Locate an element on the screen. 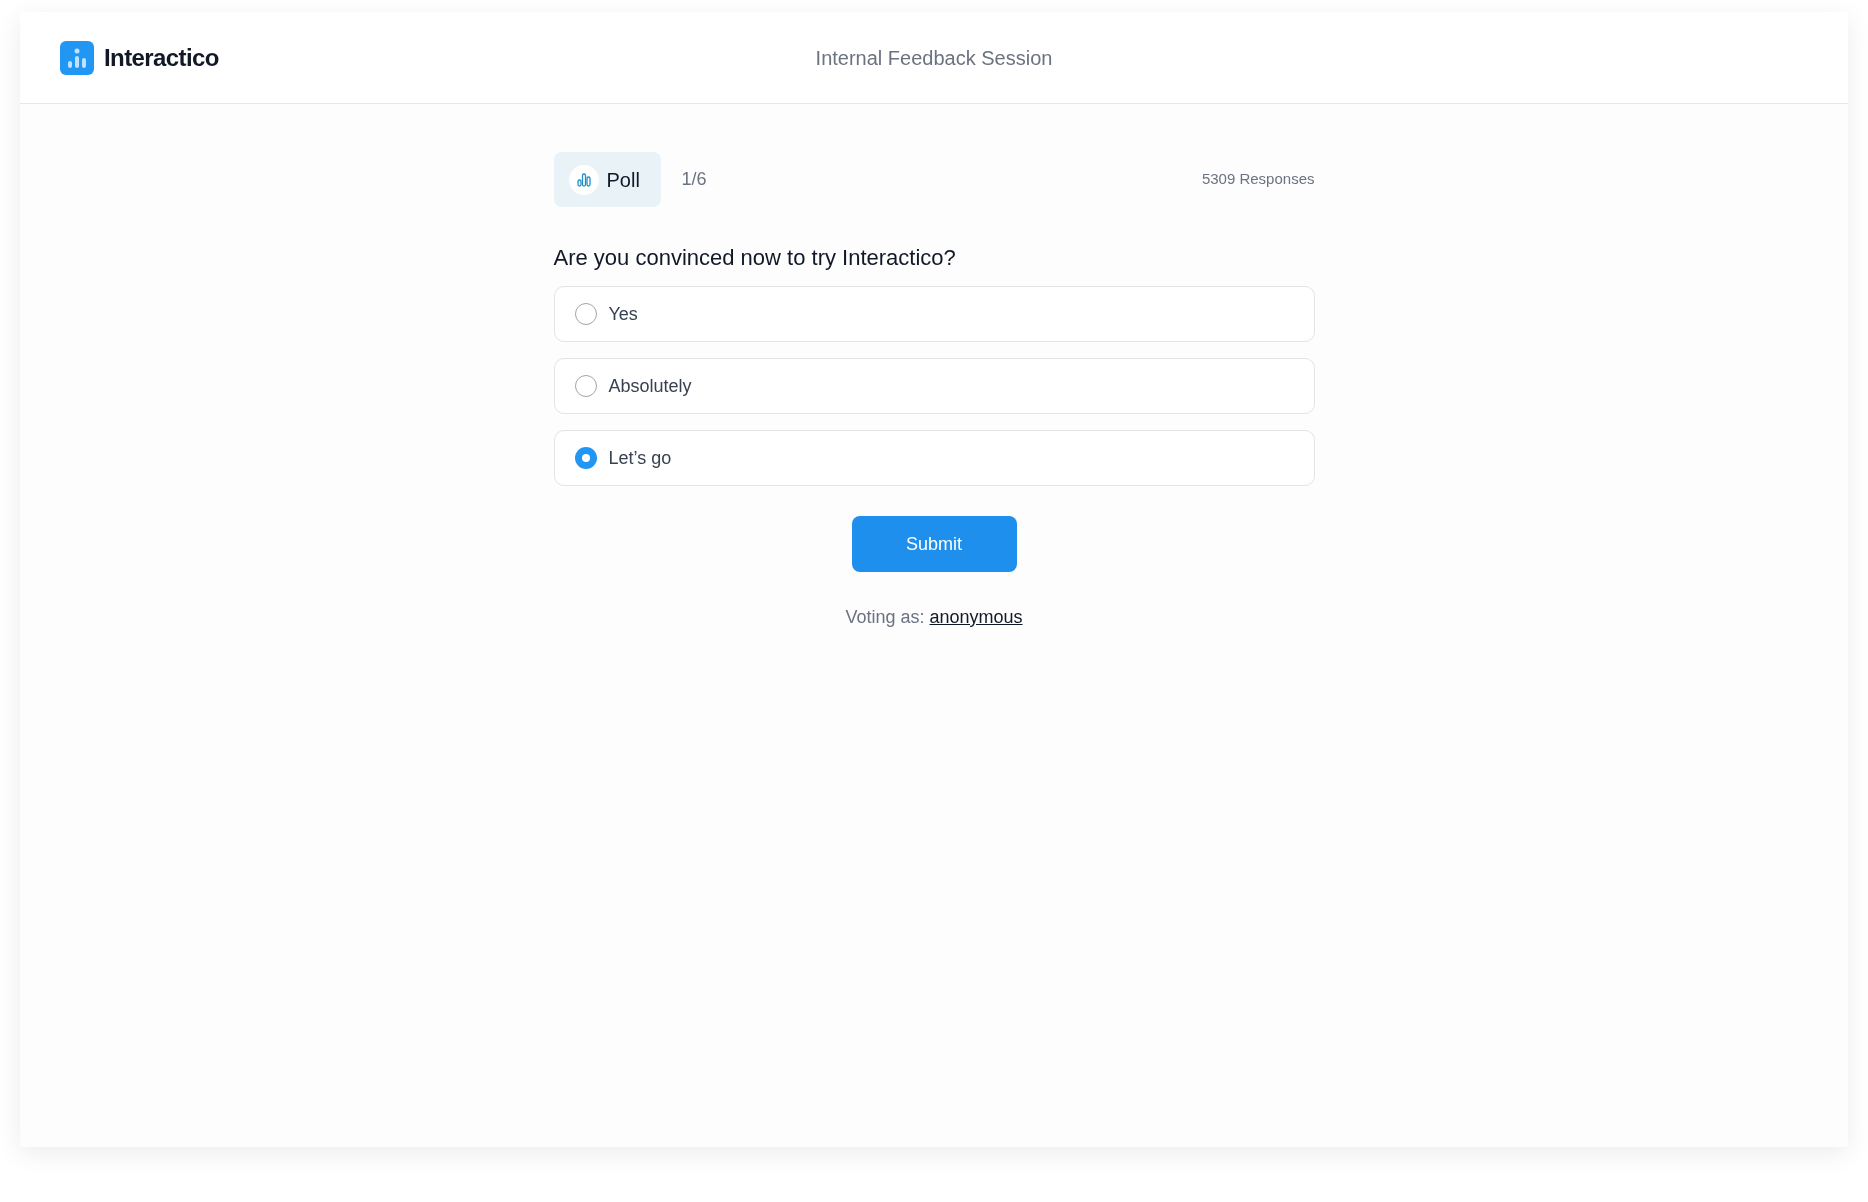 The height and width of the screenshot is (1202, 1868). voting-label: Voting as: is located at coordinates (885, 617).